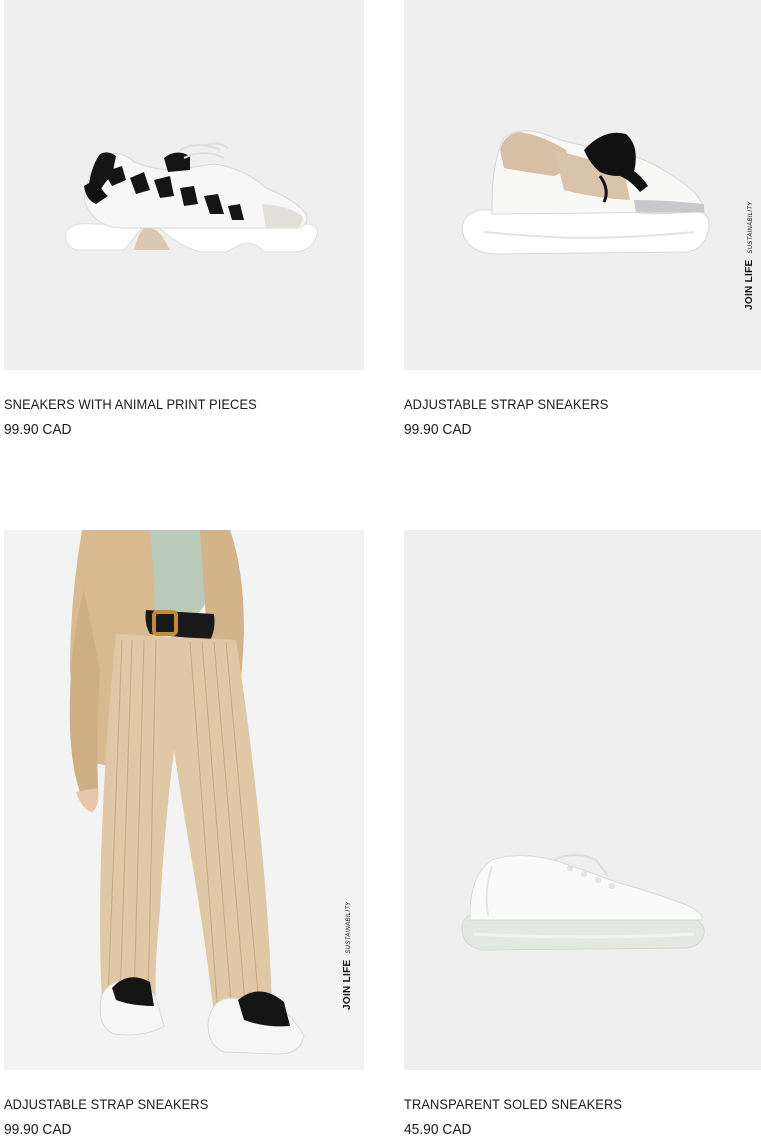  I want to click on product-name: SNEAKERS WITH ANIMAL PRINT PIECES, so click(130, 404).